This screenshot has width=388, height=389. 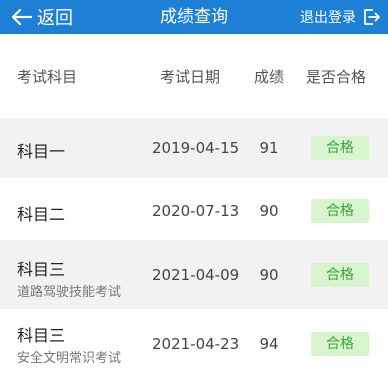 What do you see at coordinates (41, 214) in the screenshot?
I see `row-subject: 科目二` at bounding box center [41, 214].